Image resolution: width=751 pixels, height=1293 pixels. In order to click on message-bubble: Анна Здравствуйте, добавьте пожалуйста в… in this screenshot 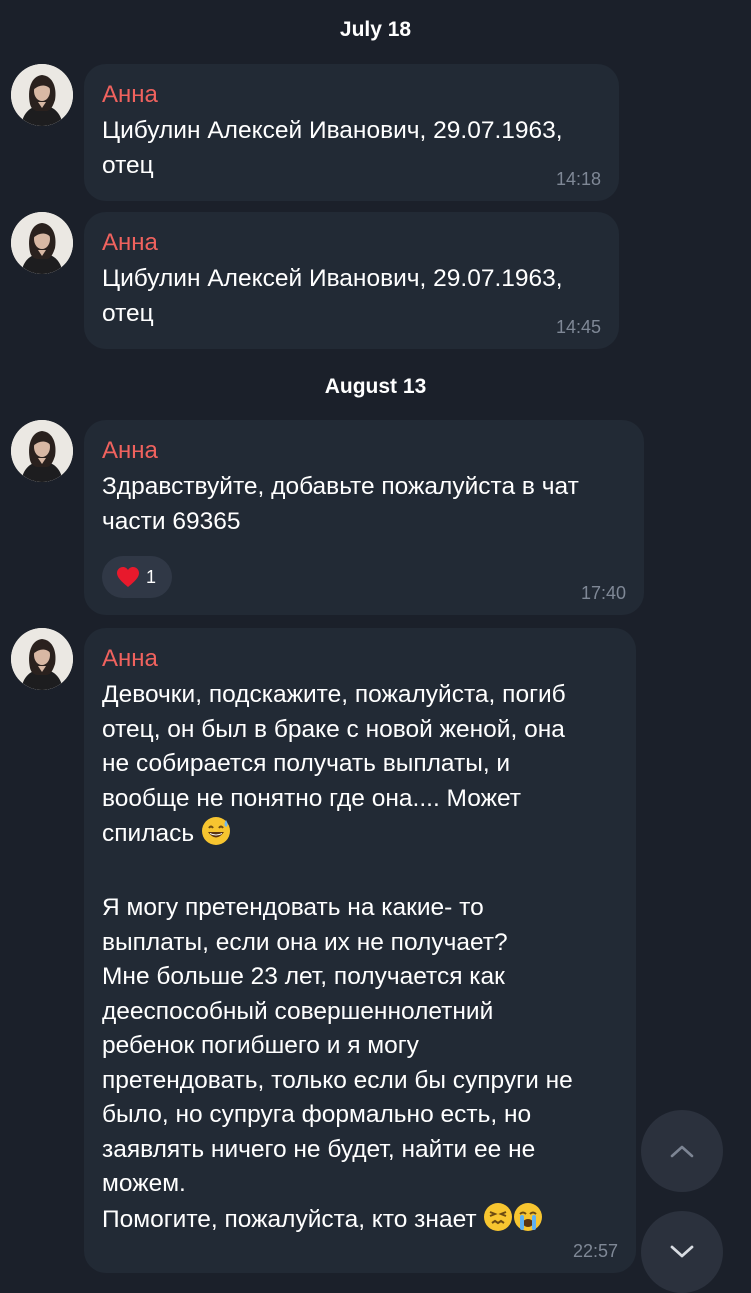, I will do `click(364, 517)`.